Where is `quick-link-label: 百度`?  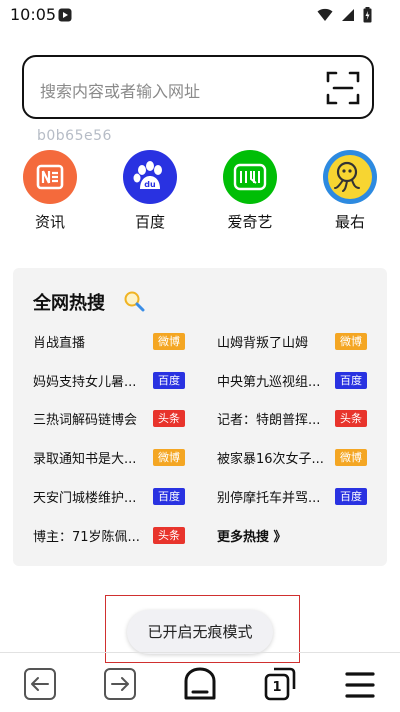
quick-link-label: 百度 is located at coordinates (149, 222).